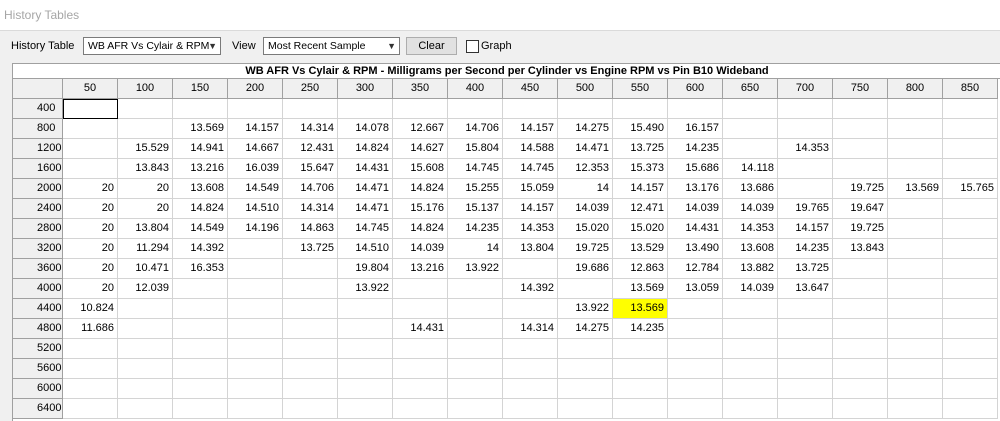  I want to click on table-cell: 11.686, so click(90, 329).